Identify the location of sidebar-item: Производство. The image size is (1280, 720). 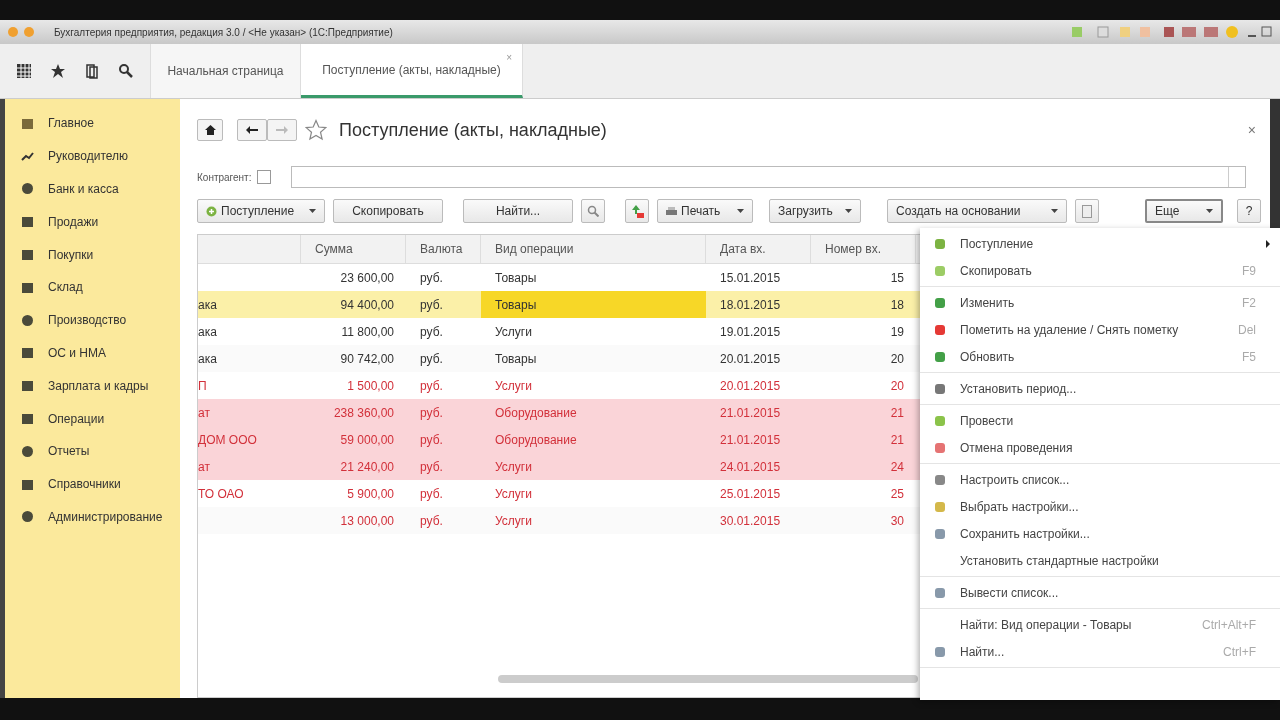
(87, 320).